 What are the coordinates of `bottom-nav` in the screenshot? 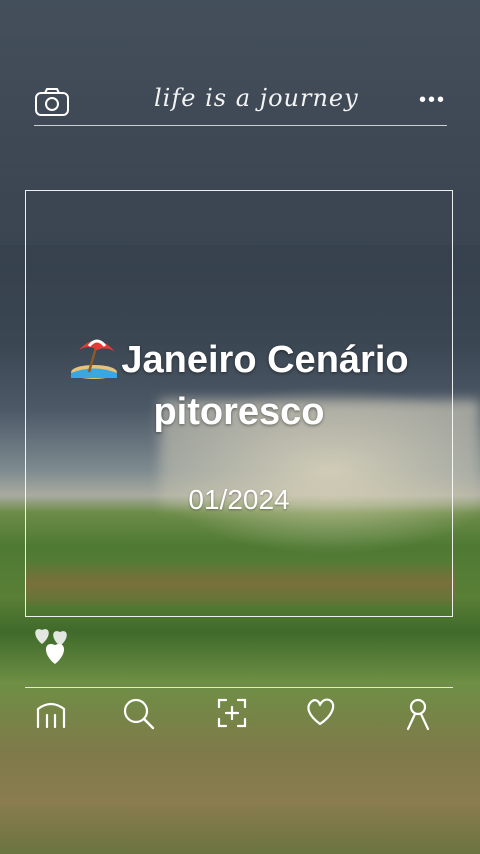 It's located at (240, 717).